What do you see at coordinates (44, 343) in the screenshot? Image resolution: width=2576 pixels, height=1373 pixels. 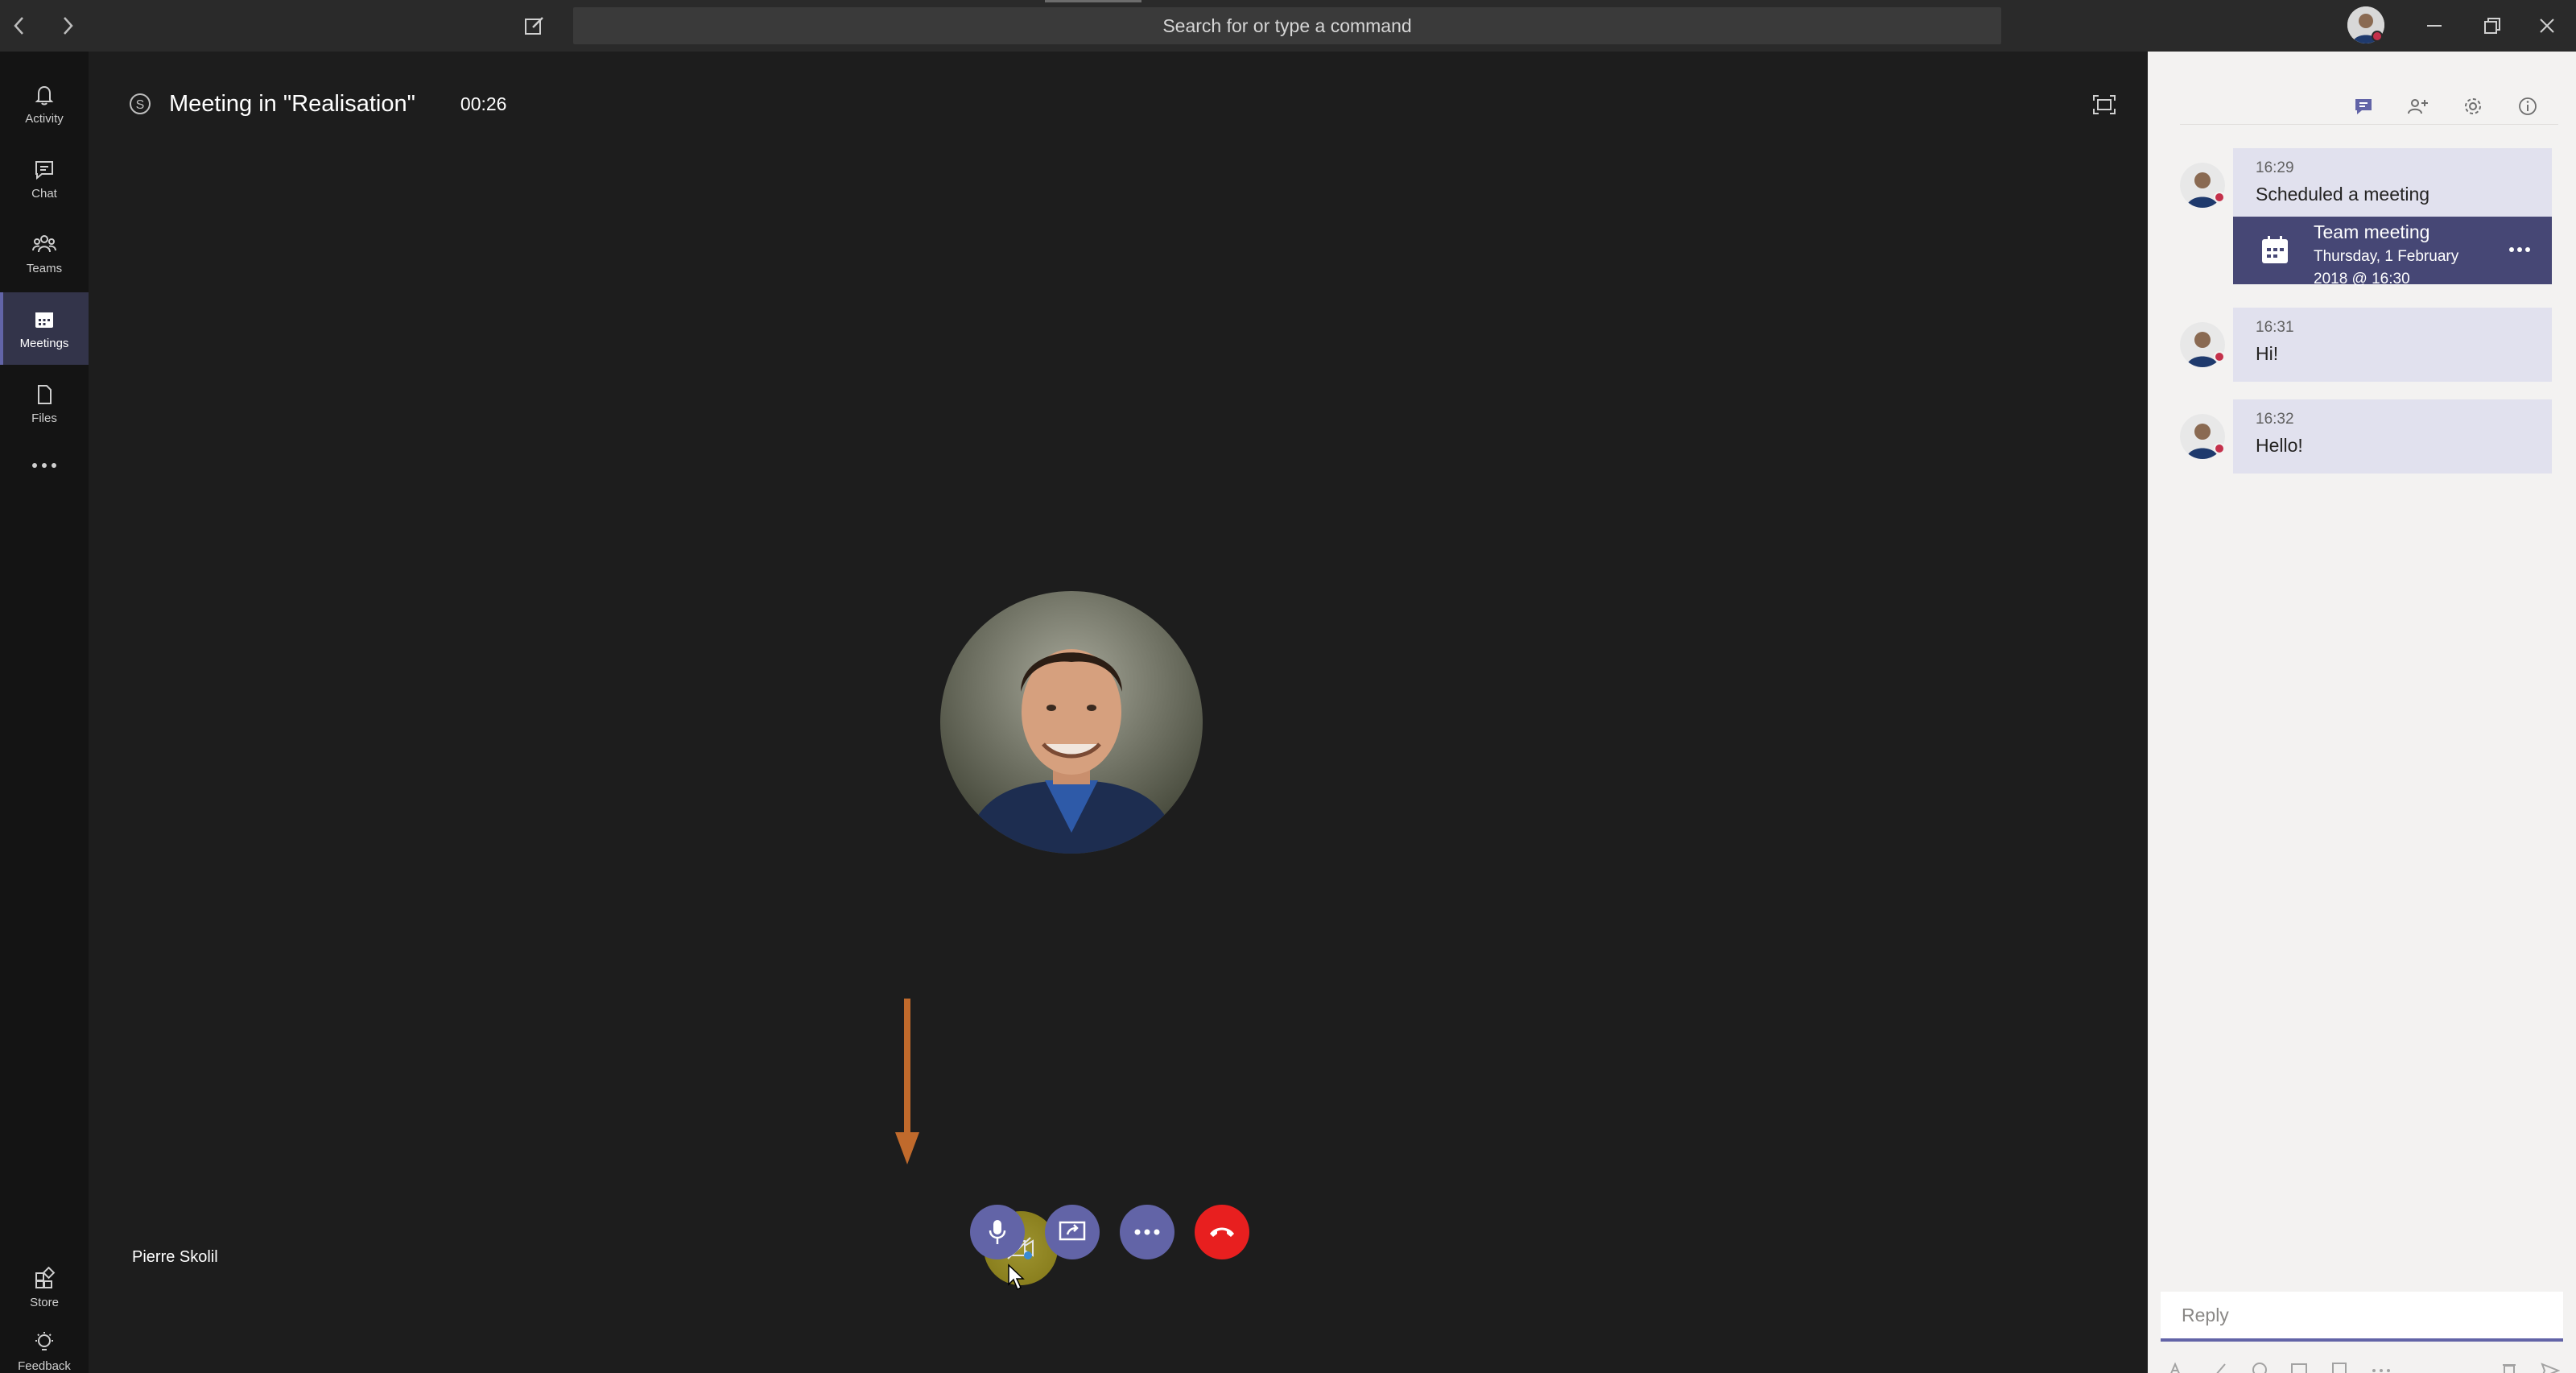 I see `rail-label: Meetings` at bounding box center [44, 343].